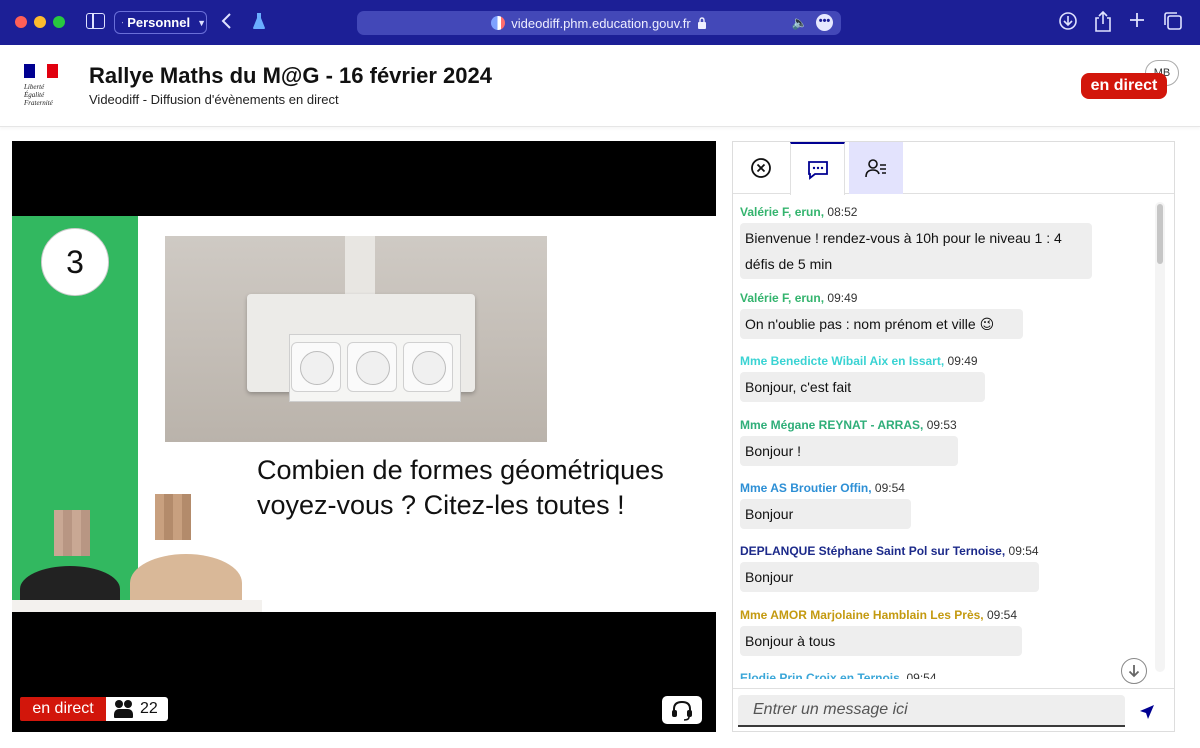 This screenshot has height=748, width=1200. I want to click on close-panel-button, so click(761, 168).